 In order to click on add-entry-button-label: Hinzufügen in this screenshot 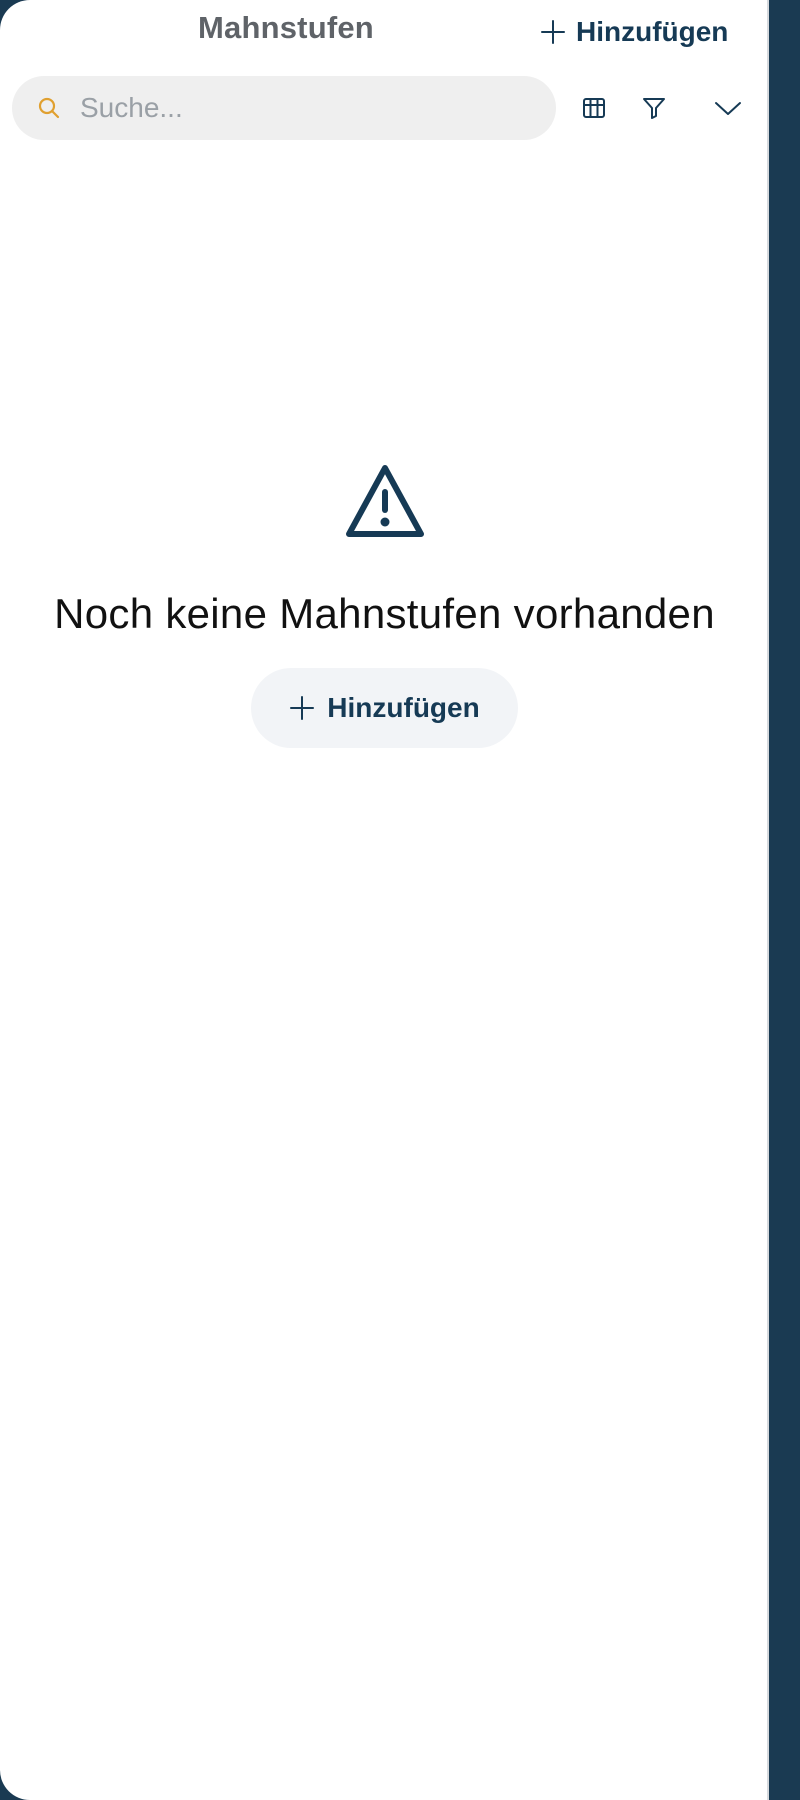, I will do `click(403, 707)`.